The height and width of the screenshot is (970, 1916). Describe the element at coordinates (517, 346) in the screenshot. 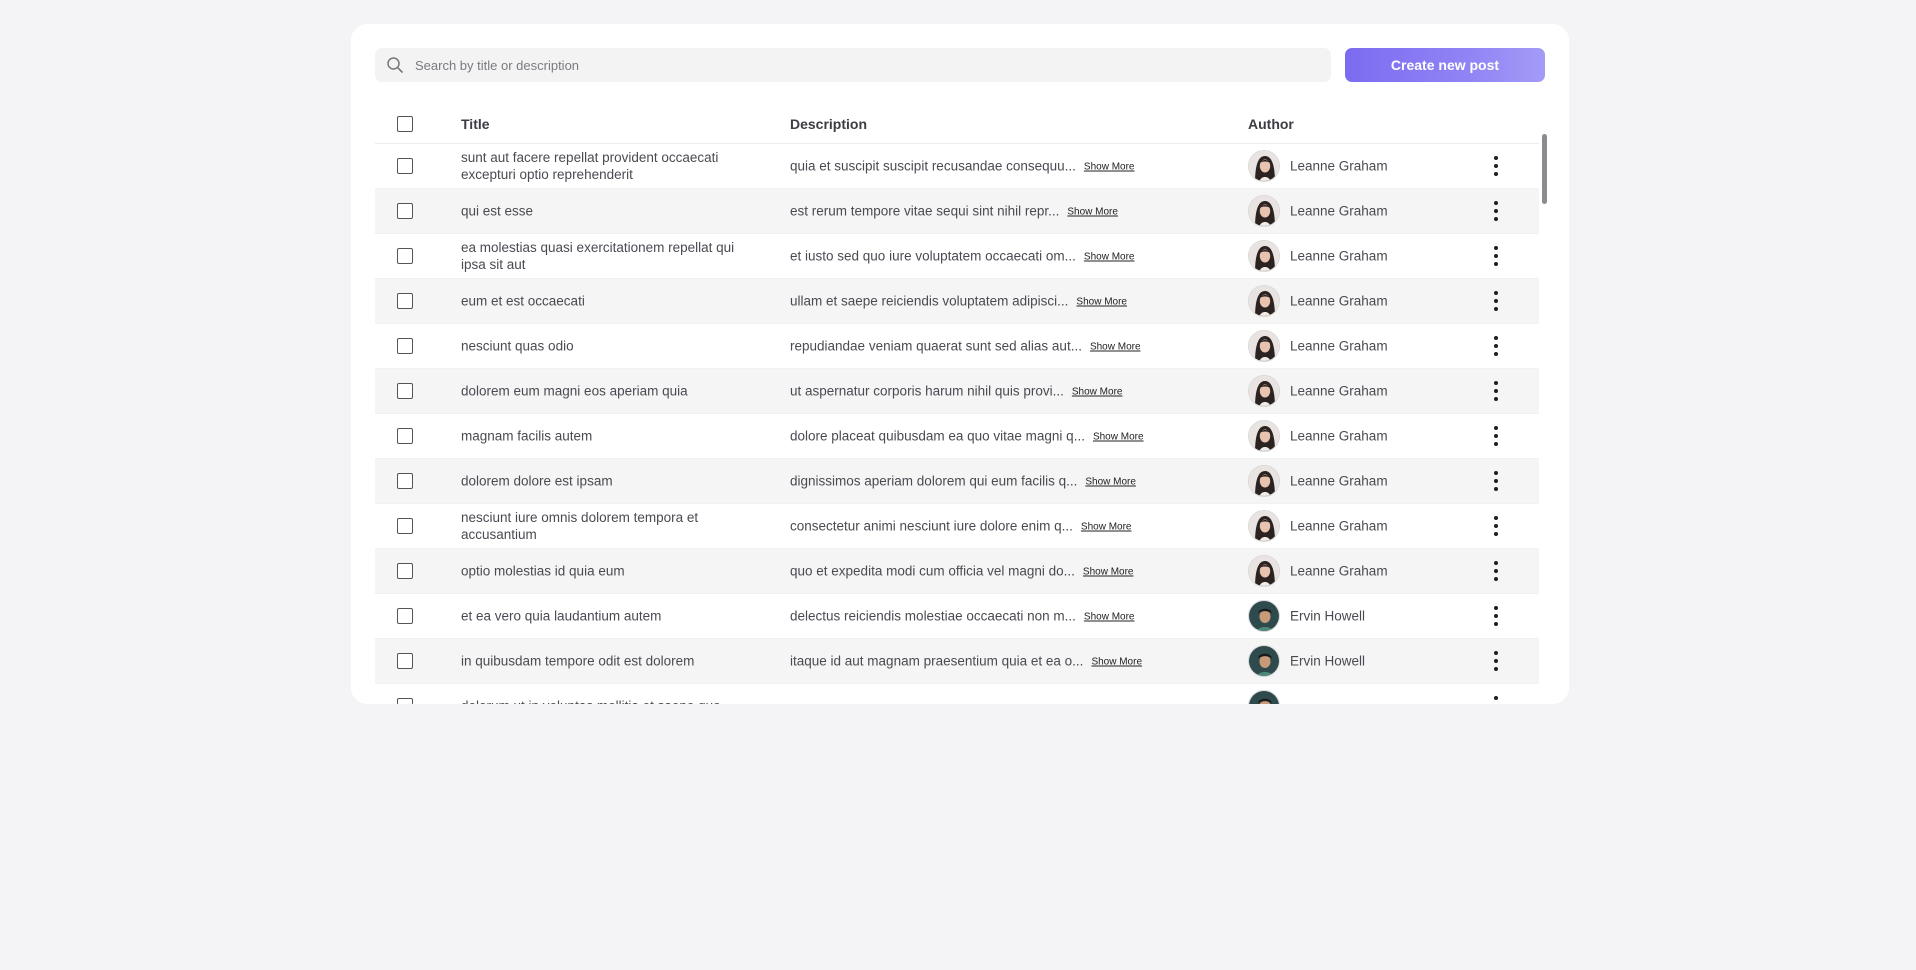

I see `post-title: nesciunt quas odio` at that location.